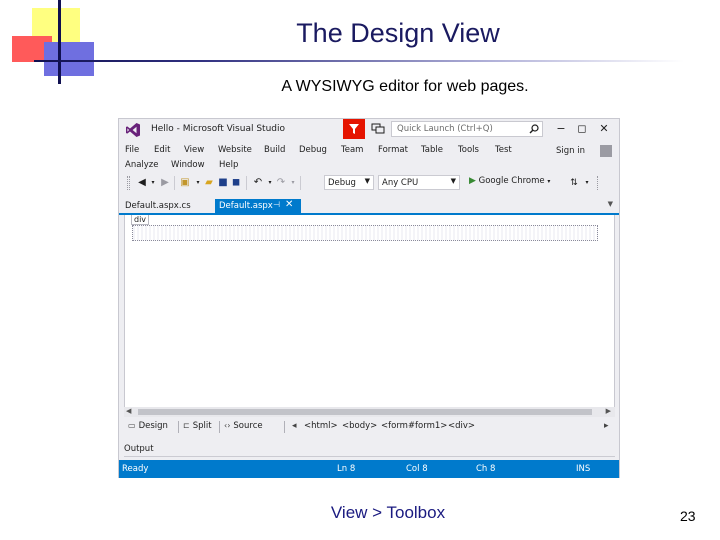 This screenshot has height=540, width=720. Describe the element at coordinates (162, 150) in the screenshot. I see `menu-edit: Edit` at that location.